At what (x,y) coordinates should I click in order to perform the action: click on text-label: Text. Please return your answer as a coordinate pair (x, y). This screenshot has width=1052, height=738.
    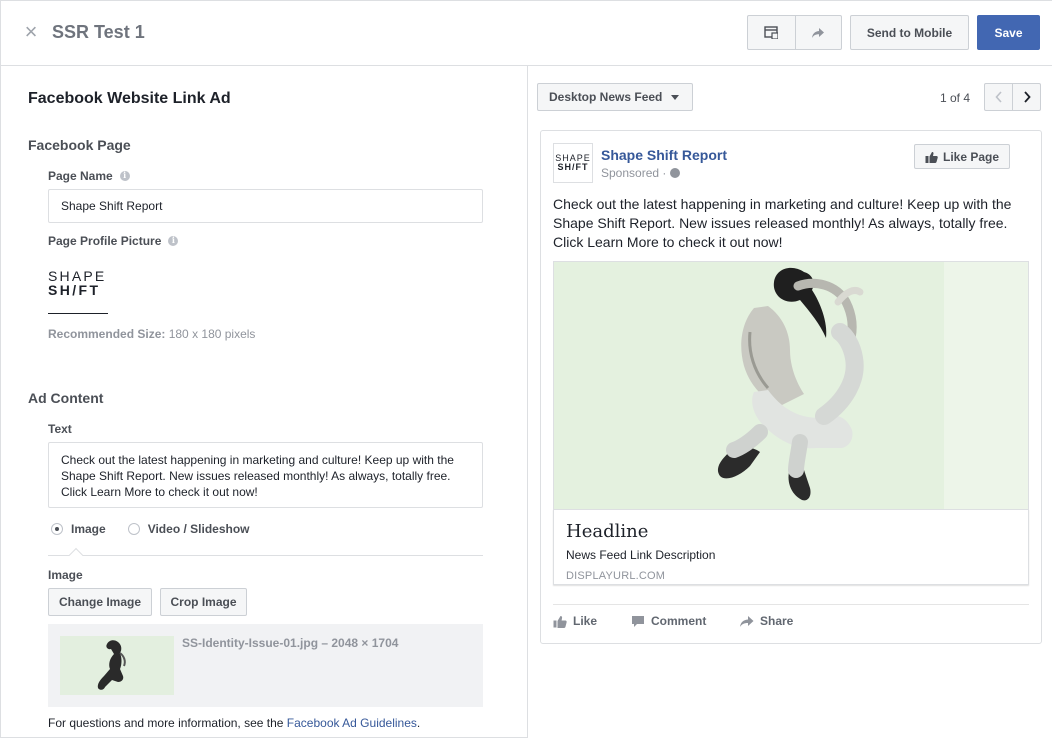
    Looking at the image, I should click on (60, 429).